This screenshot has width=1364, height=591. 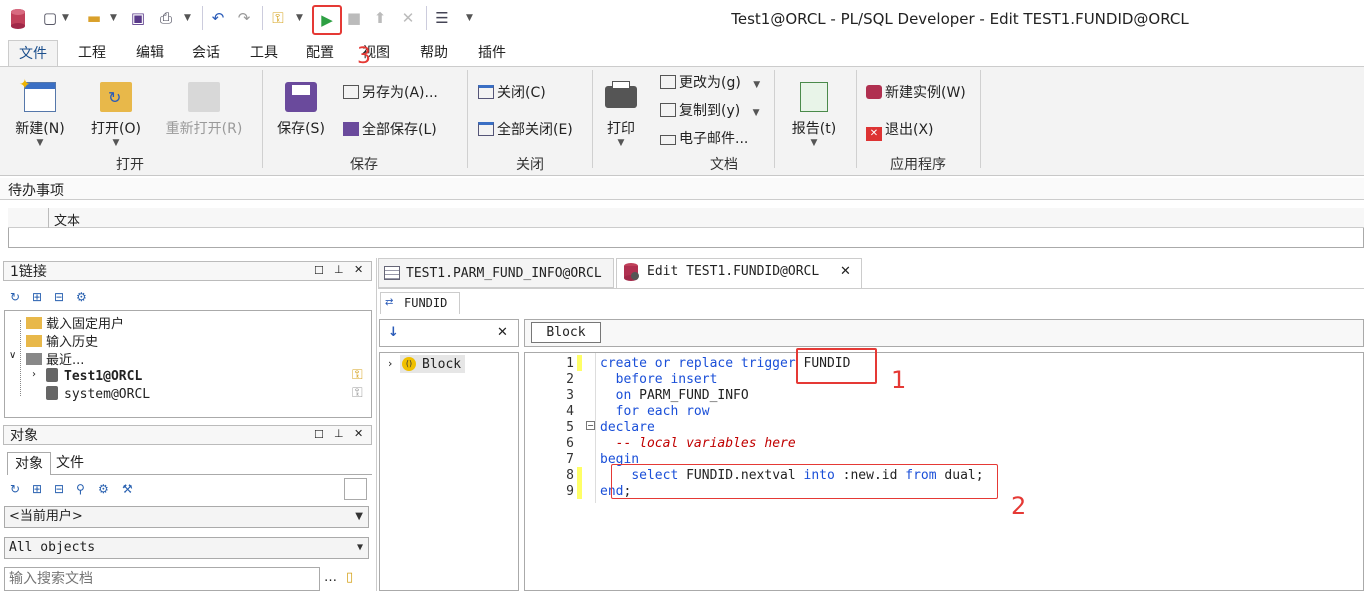 What do you see at coordinates (67, 219) in the screenshot?
I see `todo-col-text: 文本` at bounding box center [67, 219].